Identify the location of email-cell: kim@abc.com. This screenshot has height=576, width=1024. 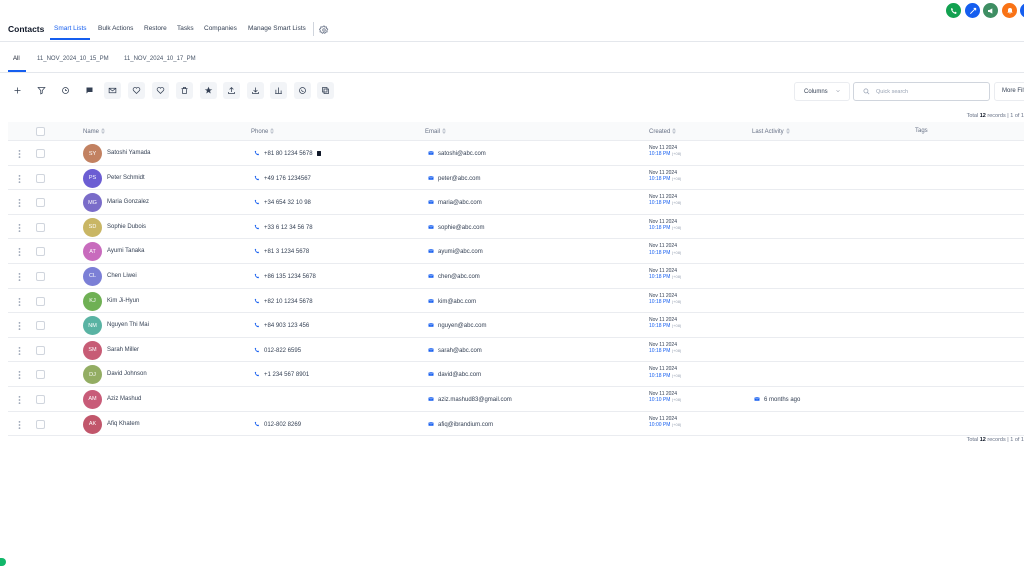
(452, 301).